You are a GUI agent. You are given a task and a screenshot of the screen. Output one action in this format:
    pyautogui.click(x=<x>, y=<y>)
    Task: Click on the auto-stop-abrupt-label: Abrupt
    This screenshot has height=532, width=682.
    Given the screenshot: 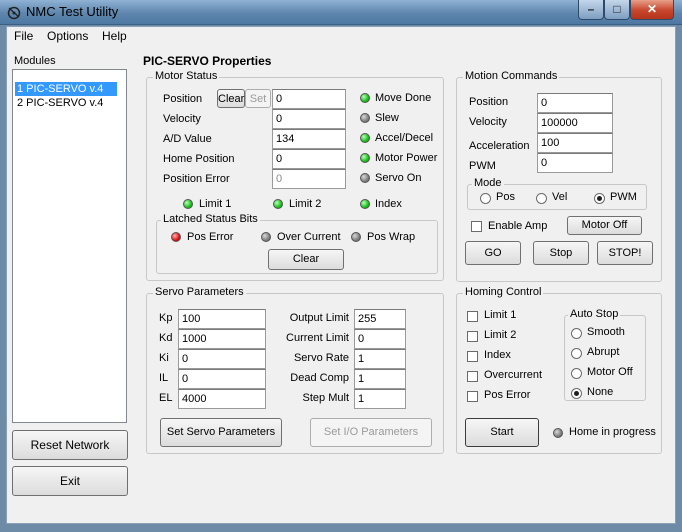 What is the action you would take?
    pyautogui.click(x=603, y=352)
    